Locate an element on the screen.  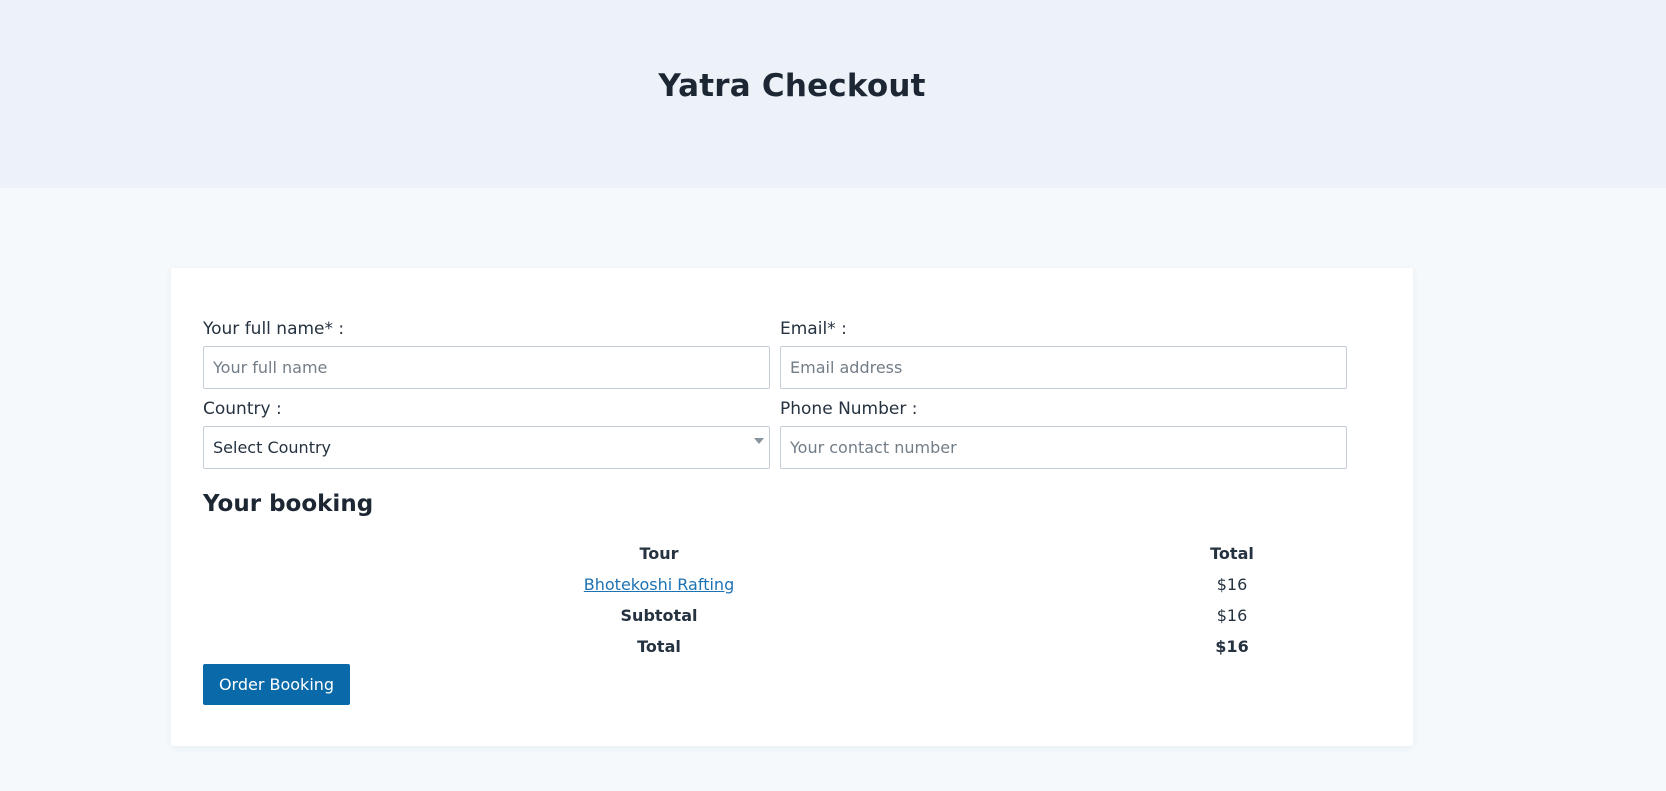
order-booking-button: Order Booking is located at coordinates (276, 684).